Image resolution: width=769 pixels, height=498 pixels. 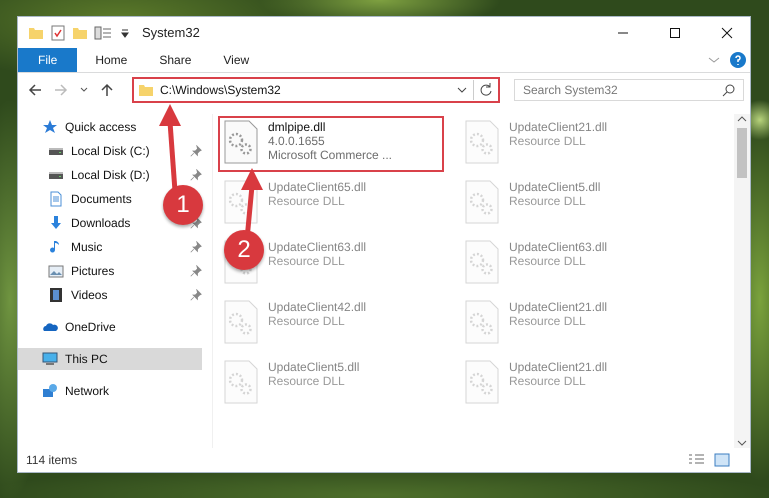 I want to click on film-icon, so click(x=56, y=295).